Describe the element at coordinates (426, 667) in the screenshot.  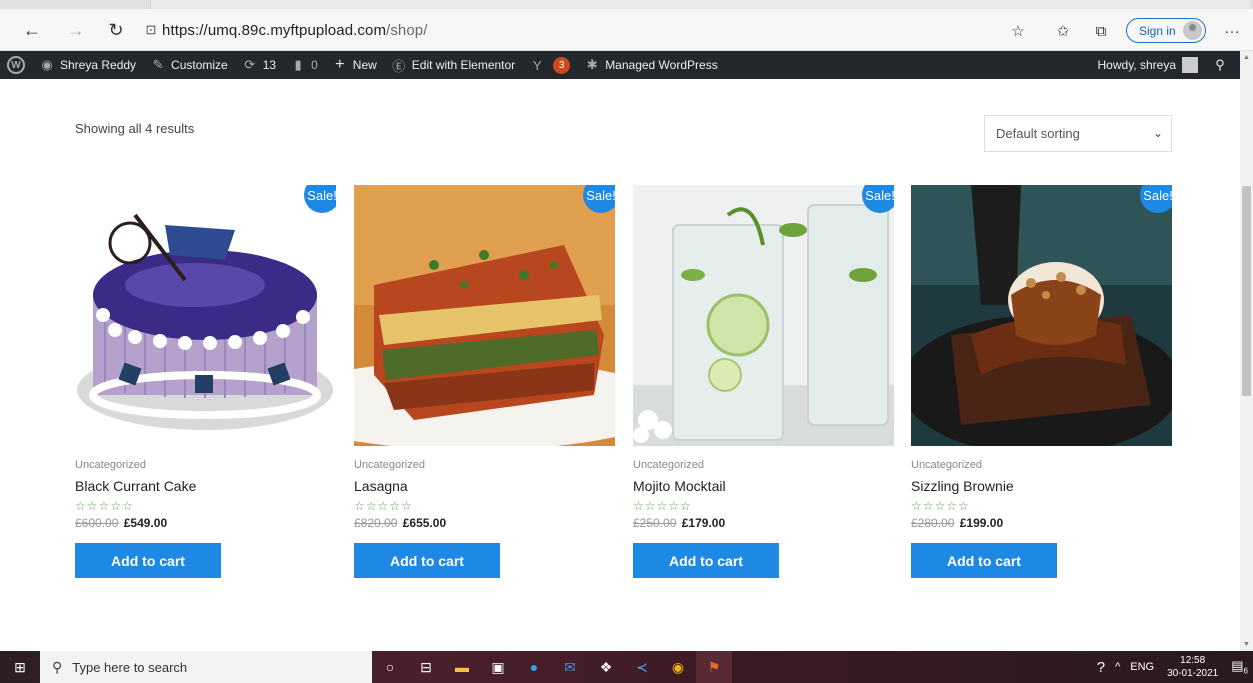
I see `task-view-icon: ⊟` at that location.